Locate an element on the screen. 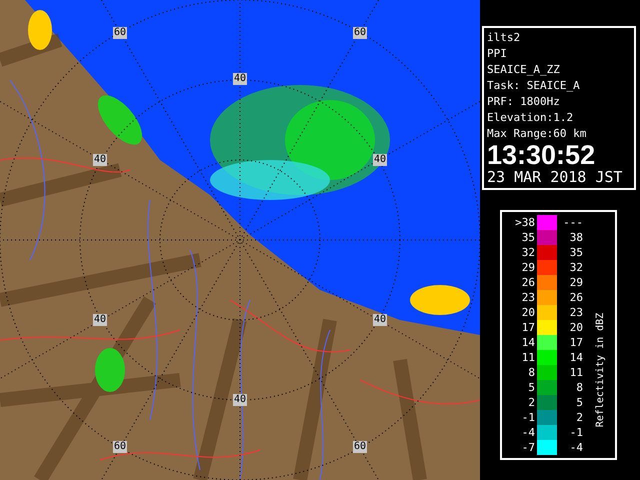 Image resolution: width=640 pixels, height=480 pixels. legend-low-value: 2 is located at coordinates (531, 403).